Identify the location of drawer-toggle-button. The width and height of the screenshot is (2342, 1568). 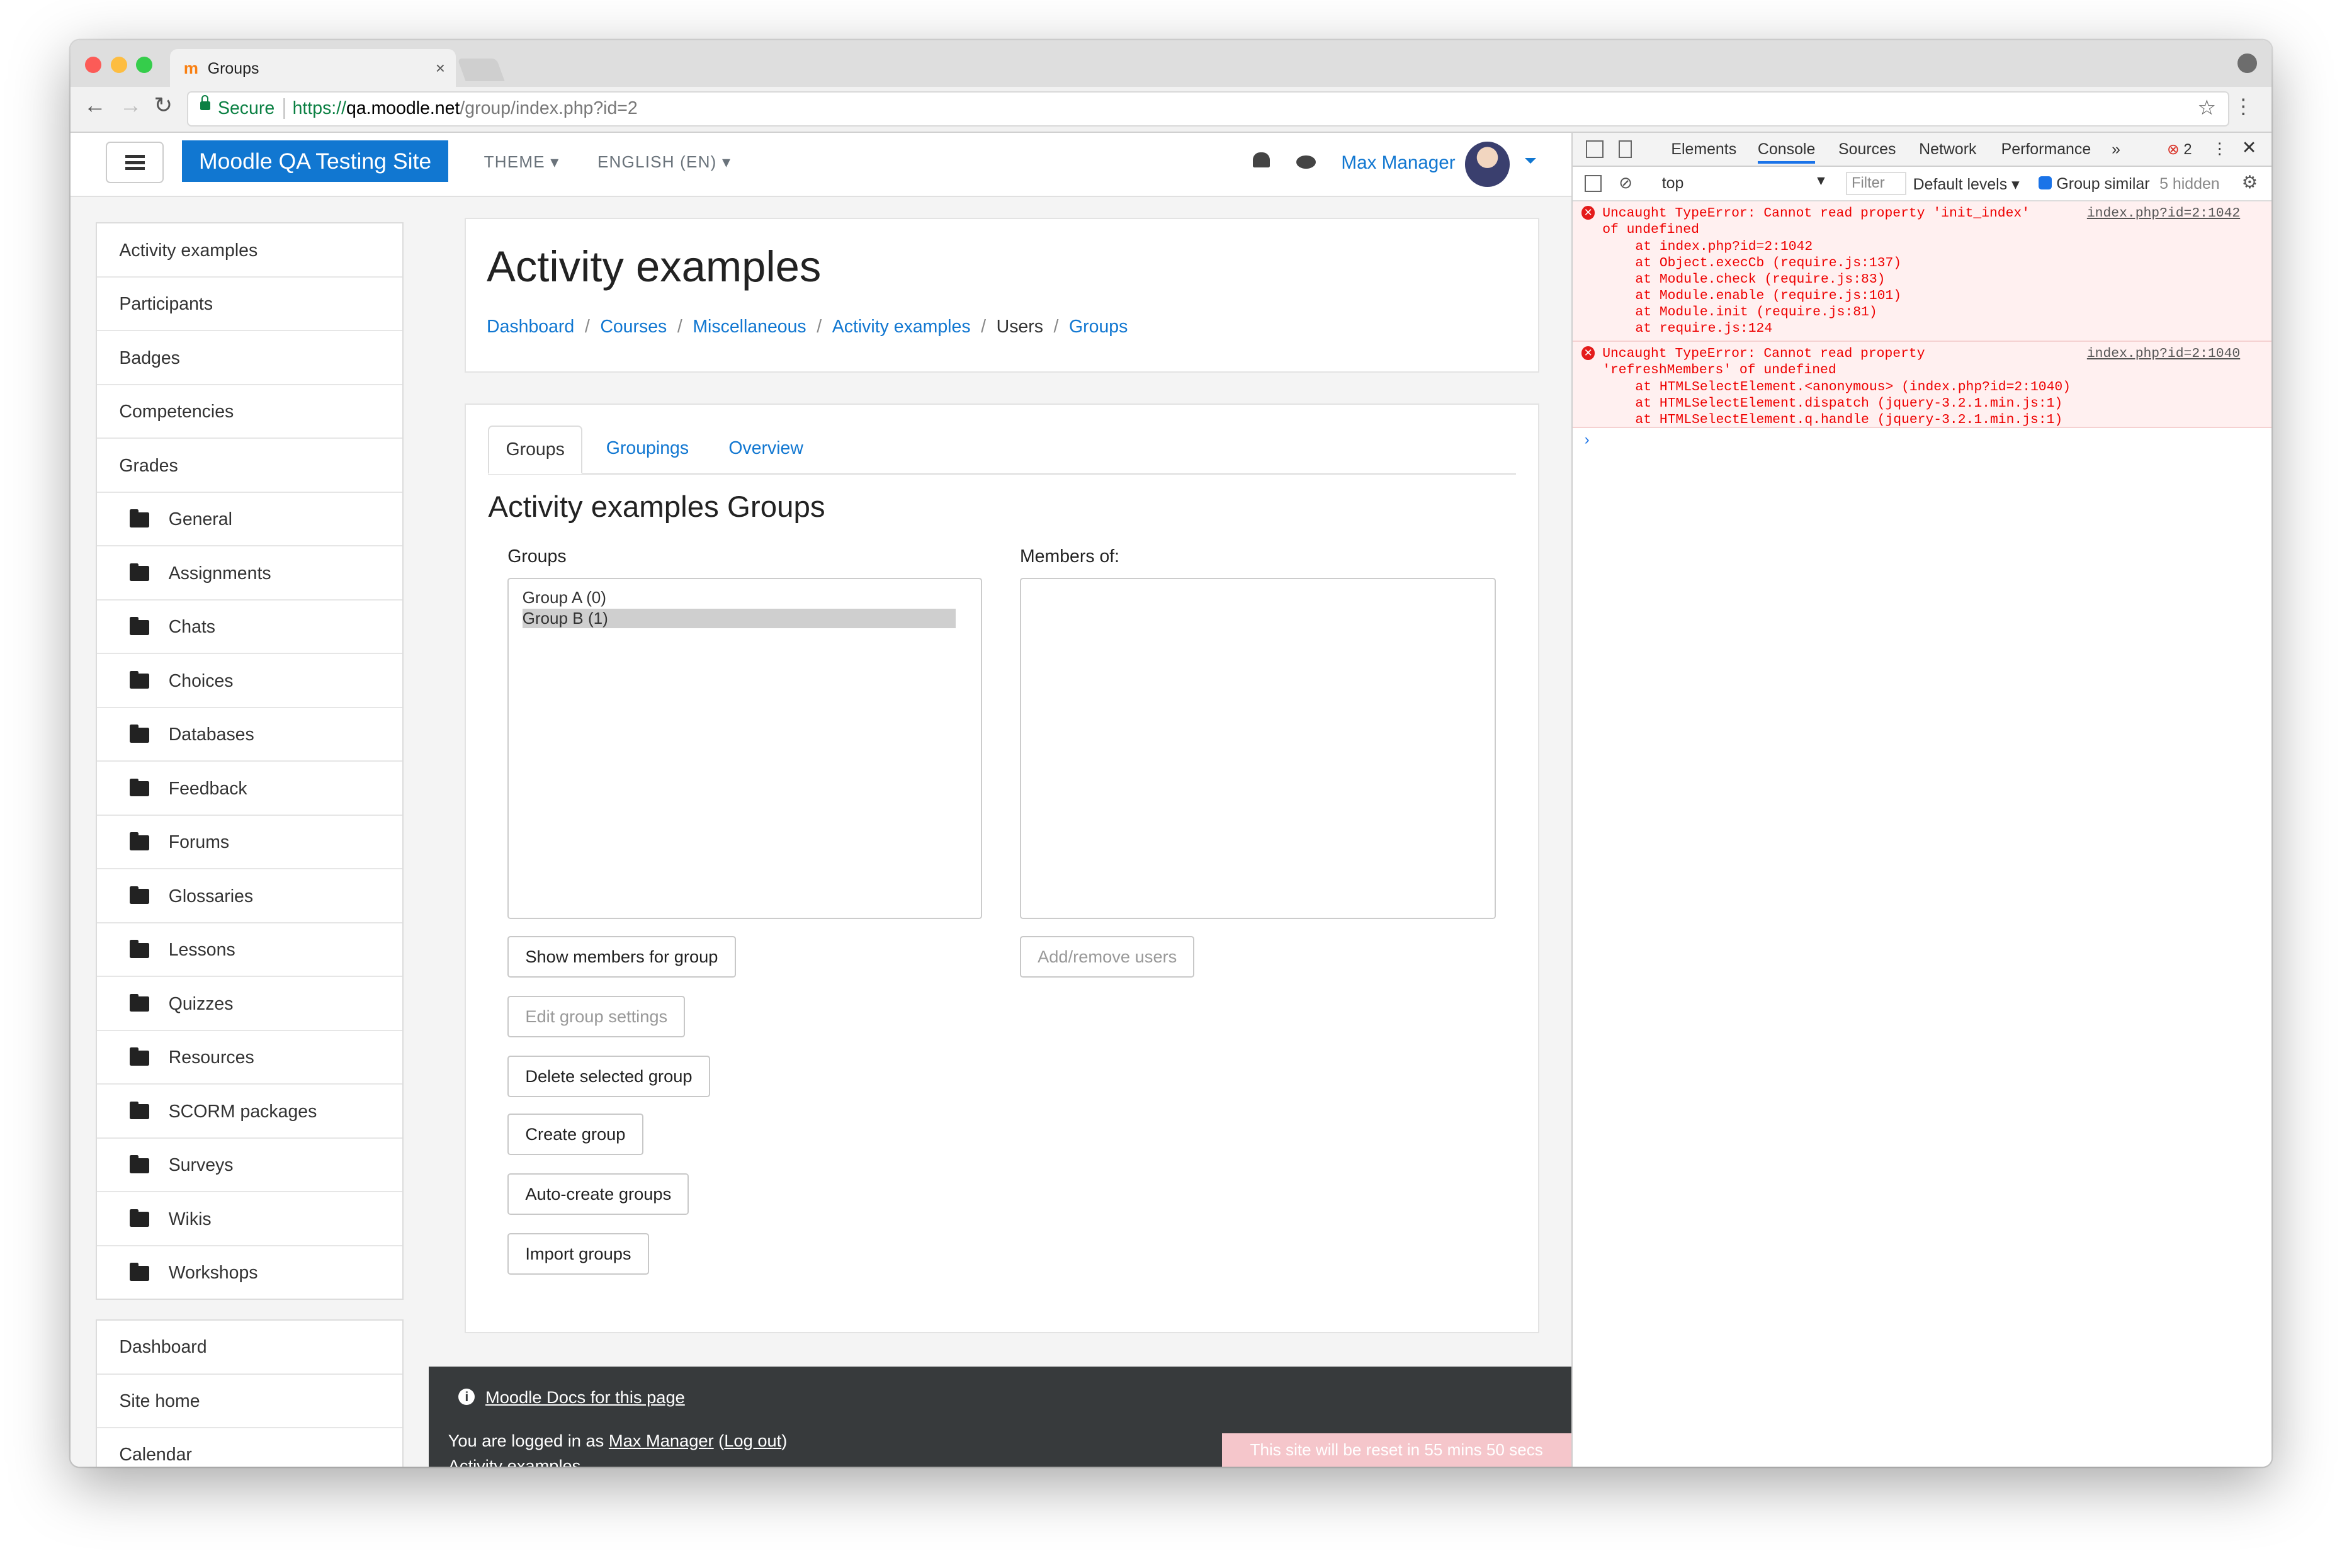
(135, 163).